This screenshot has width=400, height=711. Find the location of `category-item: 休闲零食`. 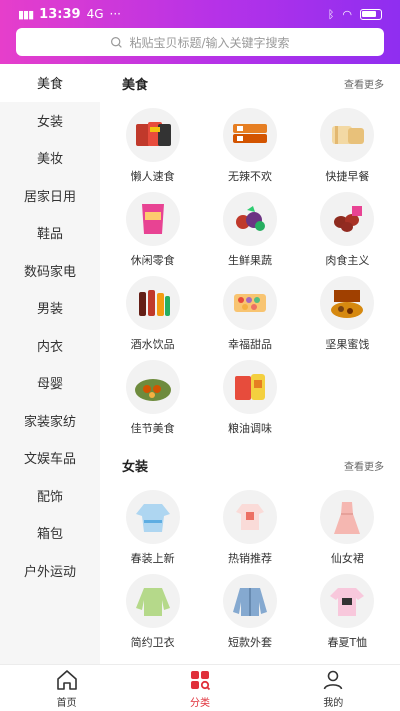

category-item: 休闲零食 is located at coordinates (152, 228).